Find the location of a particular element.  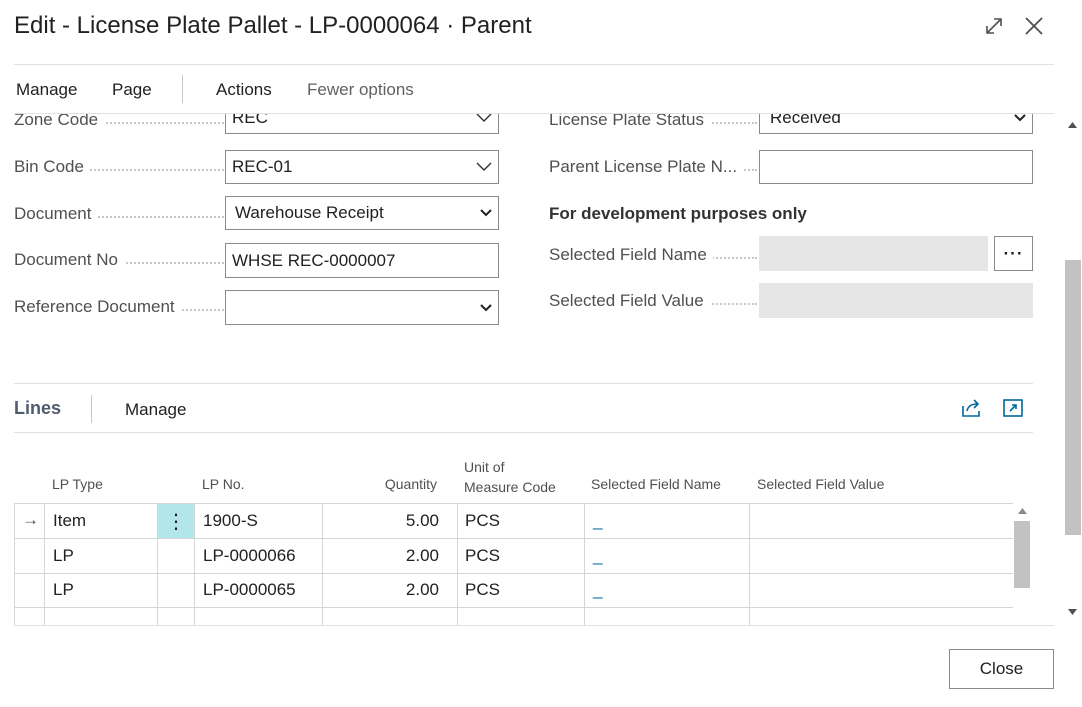

row-lp-no: LP-0000065 is located at coordinates (249, 590).